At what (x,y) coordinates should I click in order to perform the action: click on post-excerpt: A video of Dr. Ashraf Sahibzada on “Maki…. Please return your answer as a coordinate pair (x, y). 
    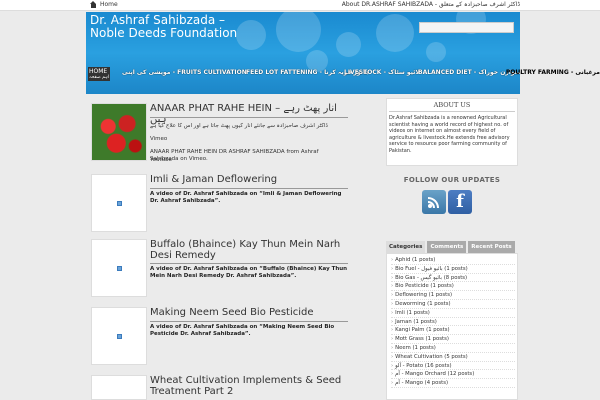
    Looking at the image, I should click on (242, 330).